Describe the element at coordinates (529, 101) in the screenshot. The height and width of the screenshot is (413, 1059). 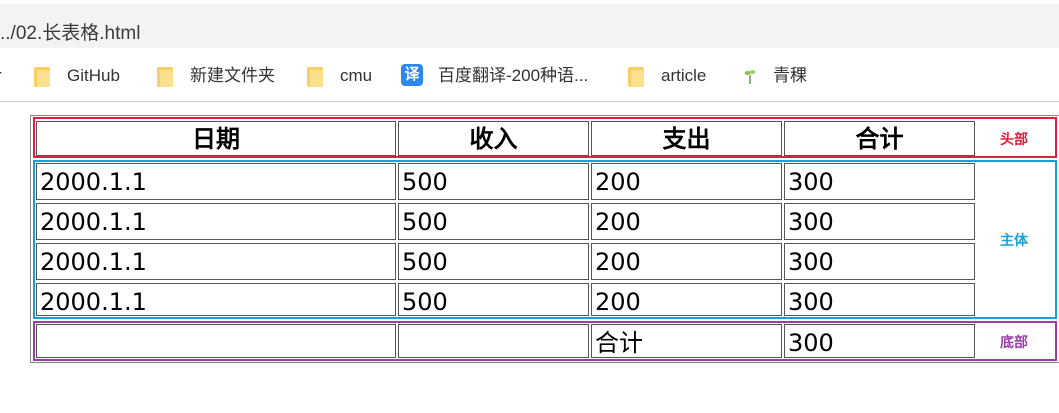
I see `toolbar-divider` at that location.